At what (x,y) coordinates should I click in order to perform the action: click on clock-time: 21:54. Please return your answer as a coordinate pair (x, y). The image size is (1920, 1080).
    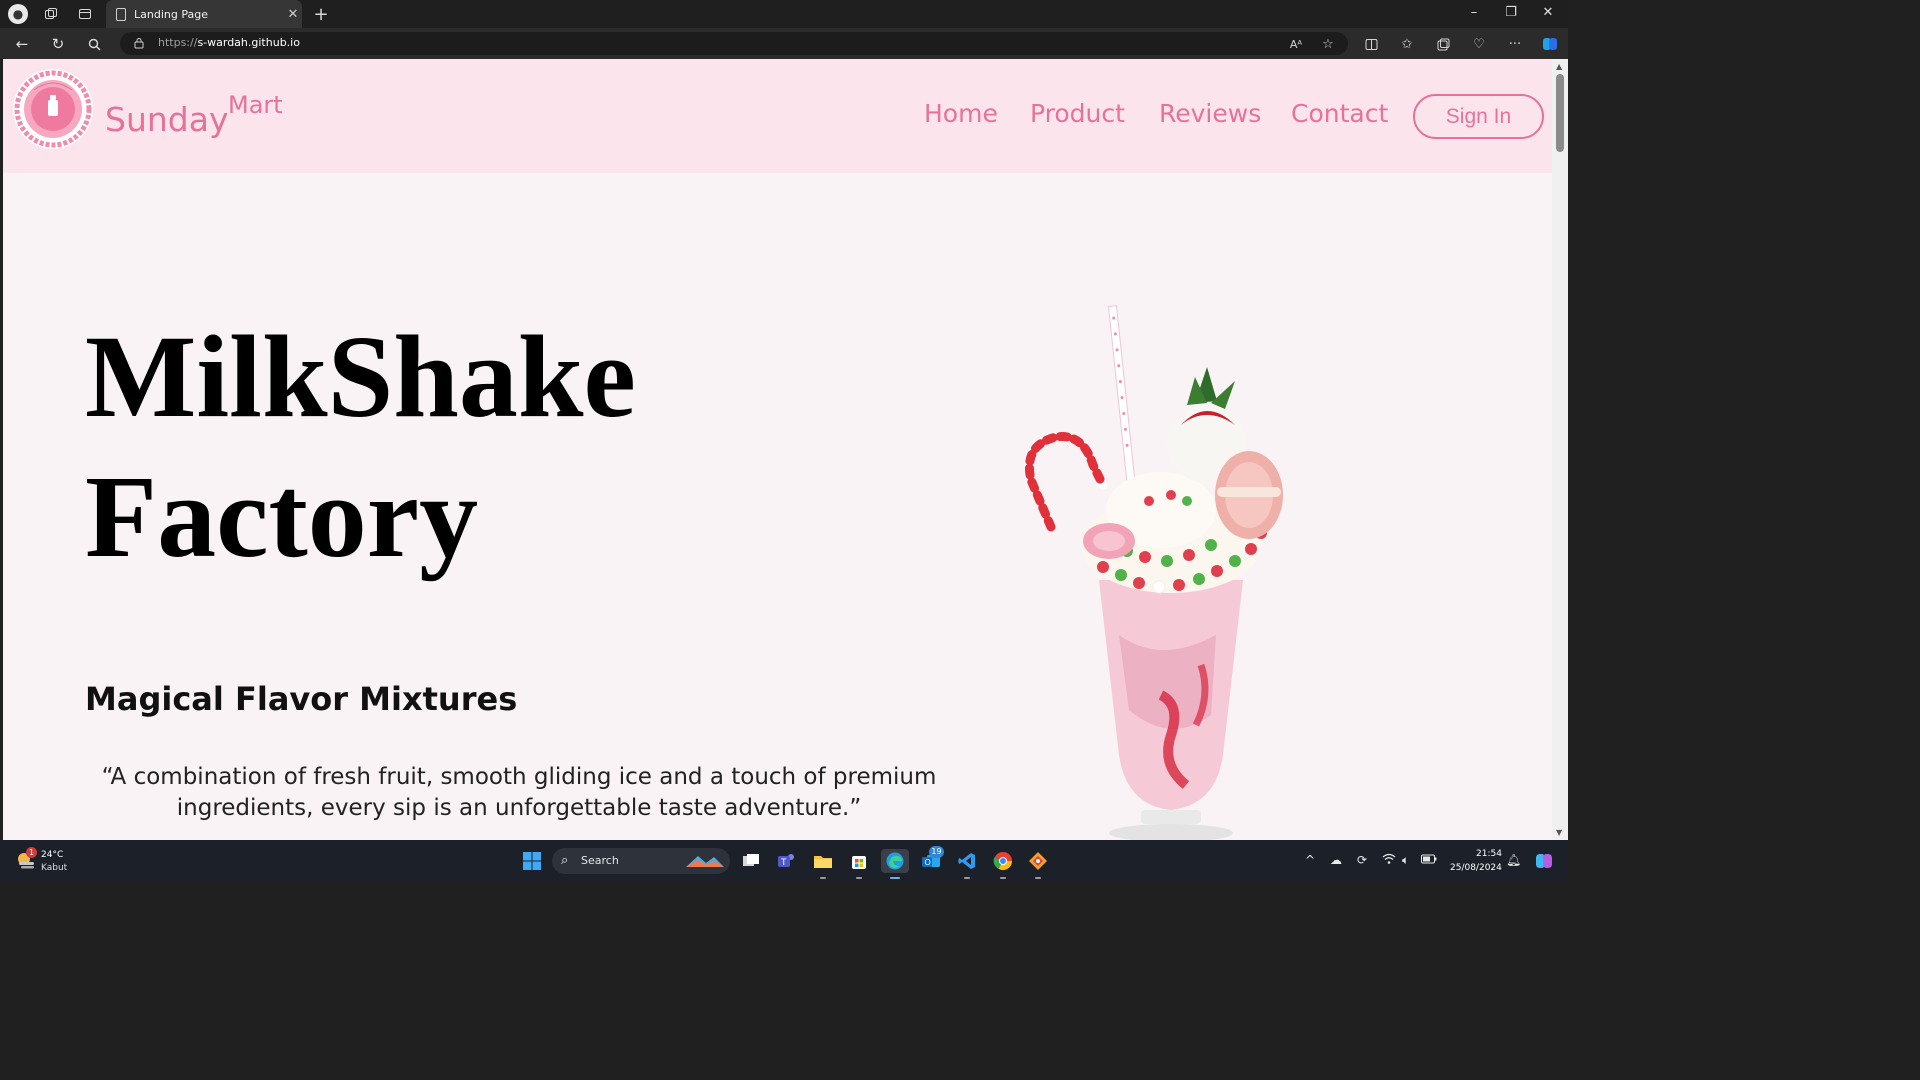
    Looking at the image, I should click on (1489, 854).